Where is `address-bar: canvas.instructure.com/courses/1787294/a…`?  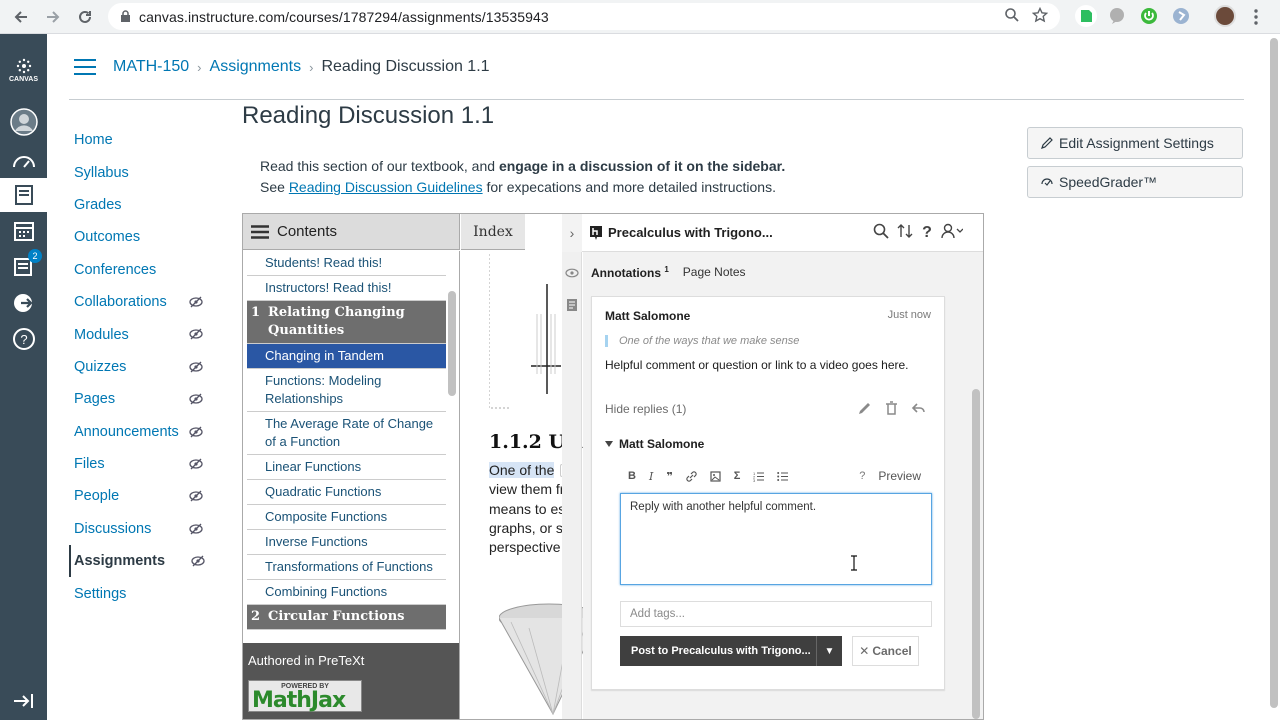 address-bar: canvas.instructure.com/courses/1787294/a… is located at coordinates (584, 16).